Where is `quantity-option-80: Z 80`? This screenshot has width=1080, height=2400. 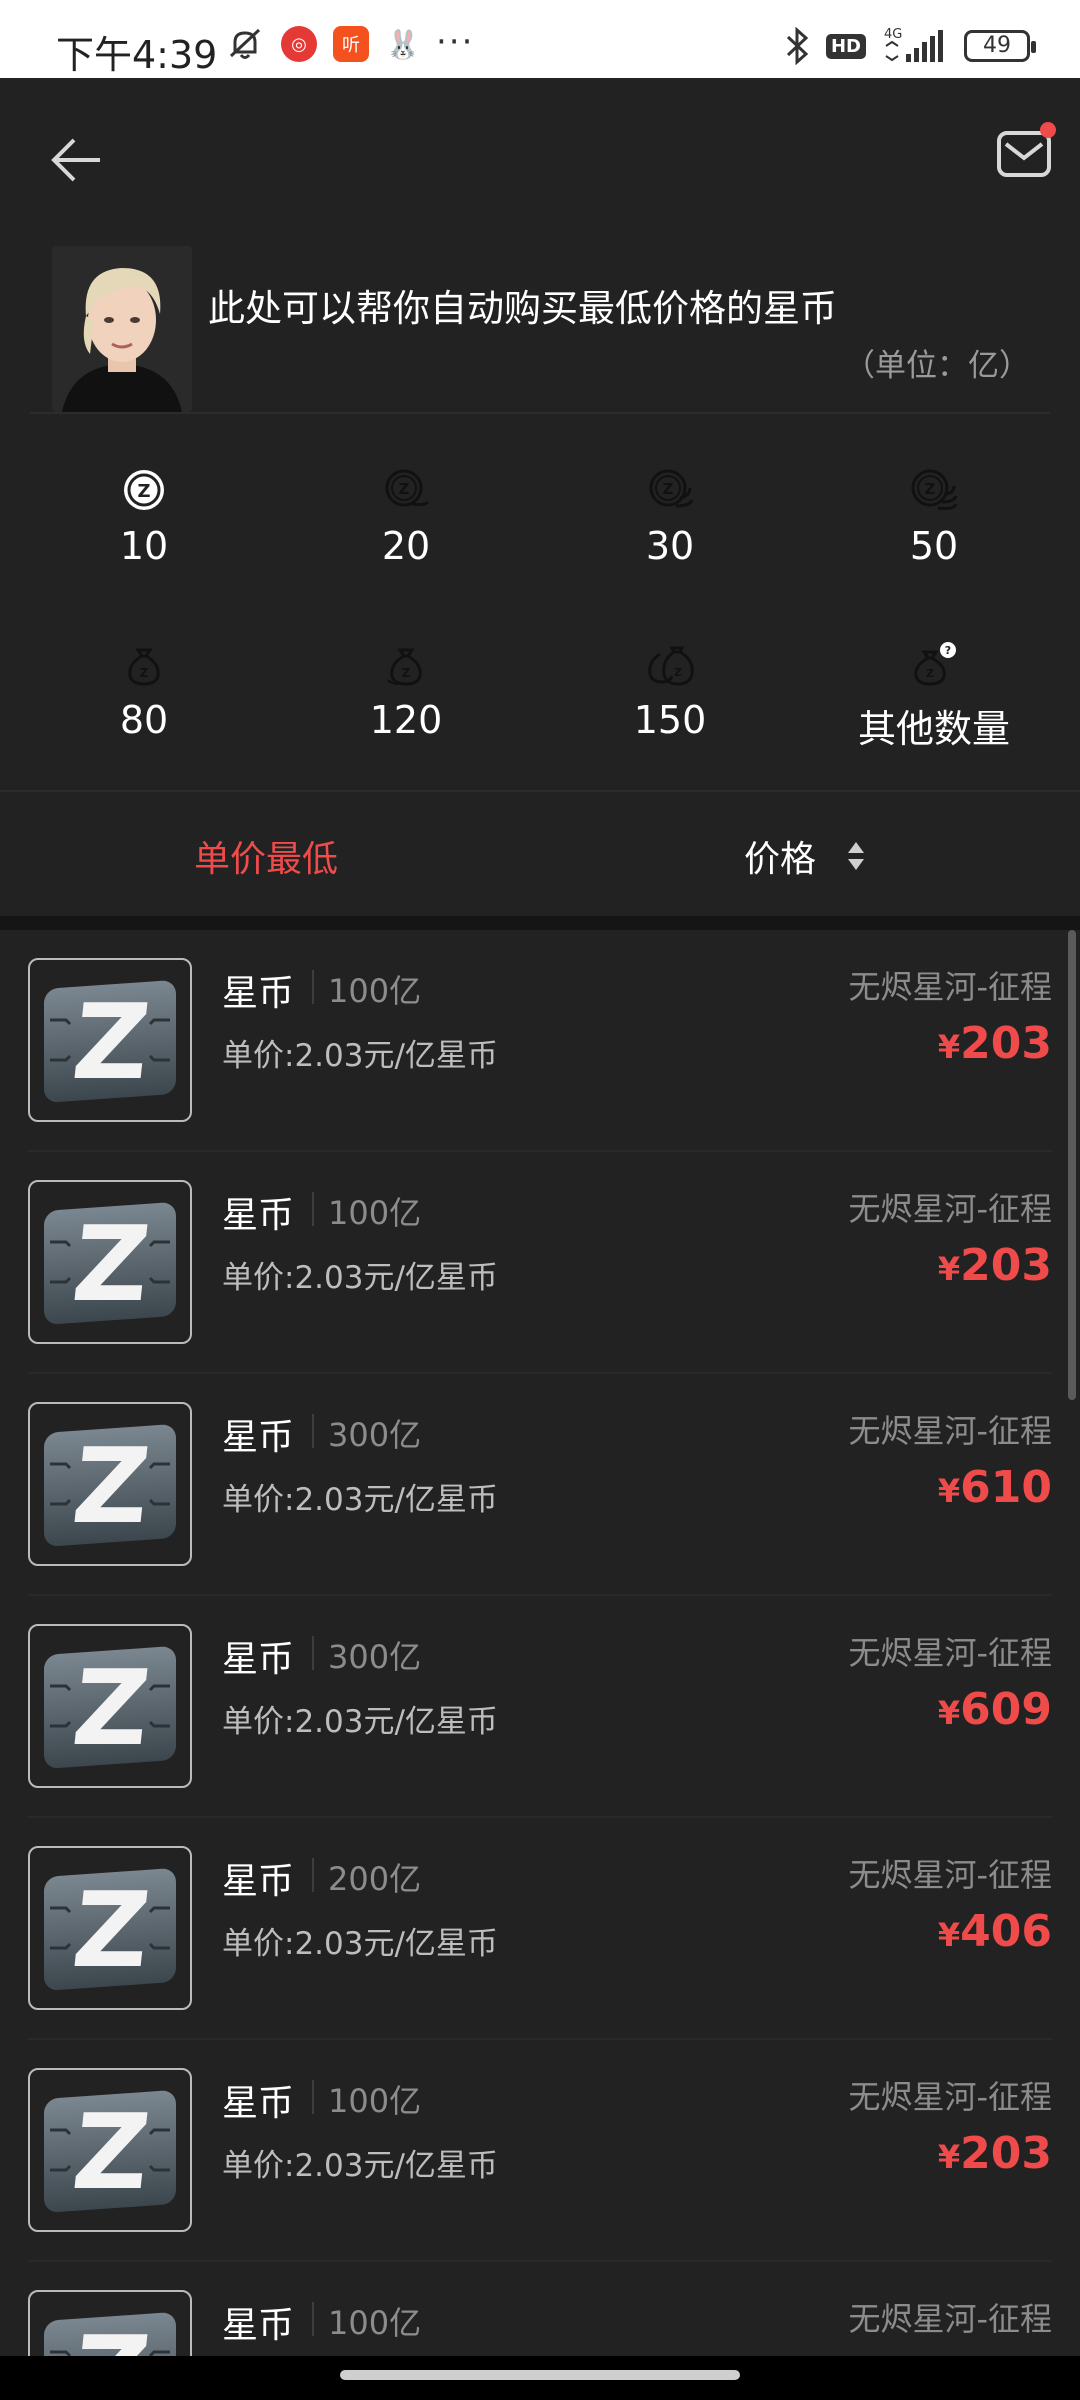 quantity-option-80: Z 80 is located at coordinates (144, 691).